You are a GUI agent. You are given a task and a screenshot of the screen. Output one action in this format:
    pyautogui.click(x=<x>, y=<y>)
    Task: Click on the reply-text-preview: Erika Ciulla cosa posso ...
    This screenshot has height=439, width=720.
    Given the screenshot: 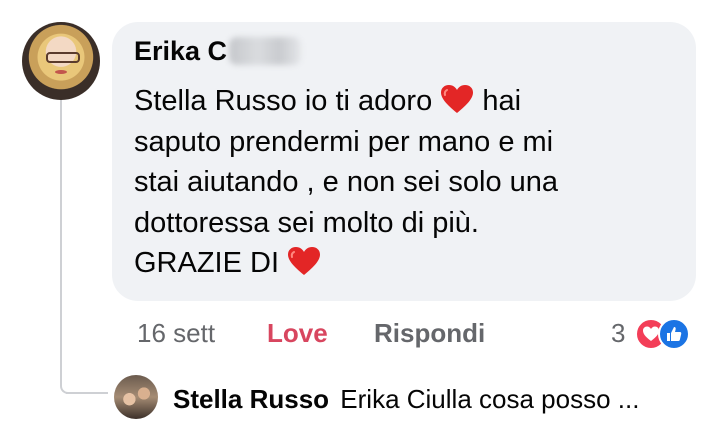 What is the action you would take?
    pyautogui.click(x=489, y=399)
    